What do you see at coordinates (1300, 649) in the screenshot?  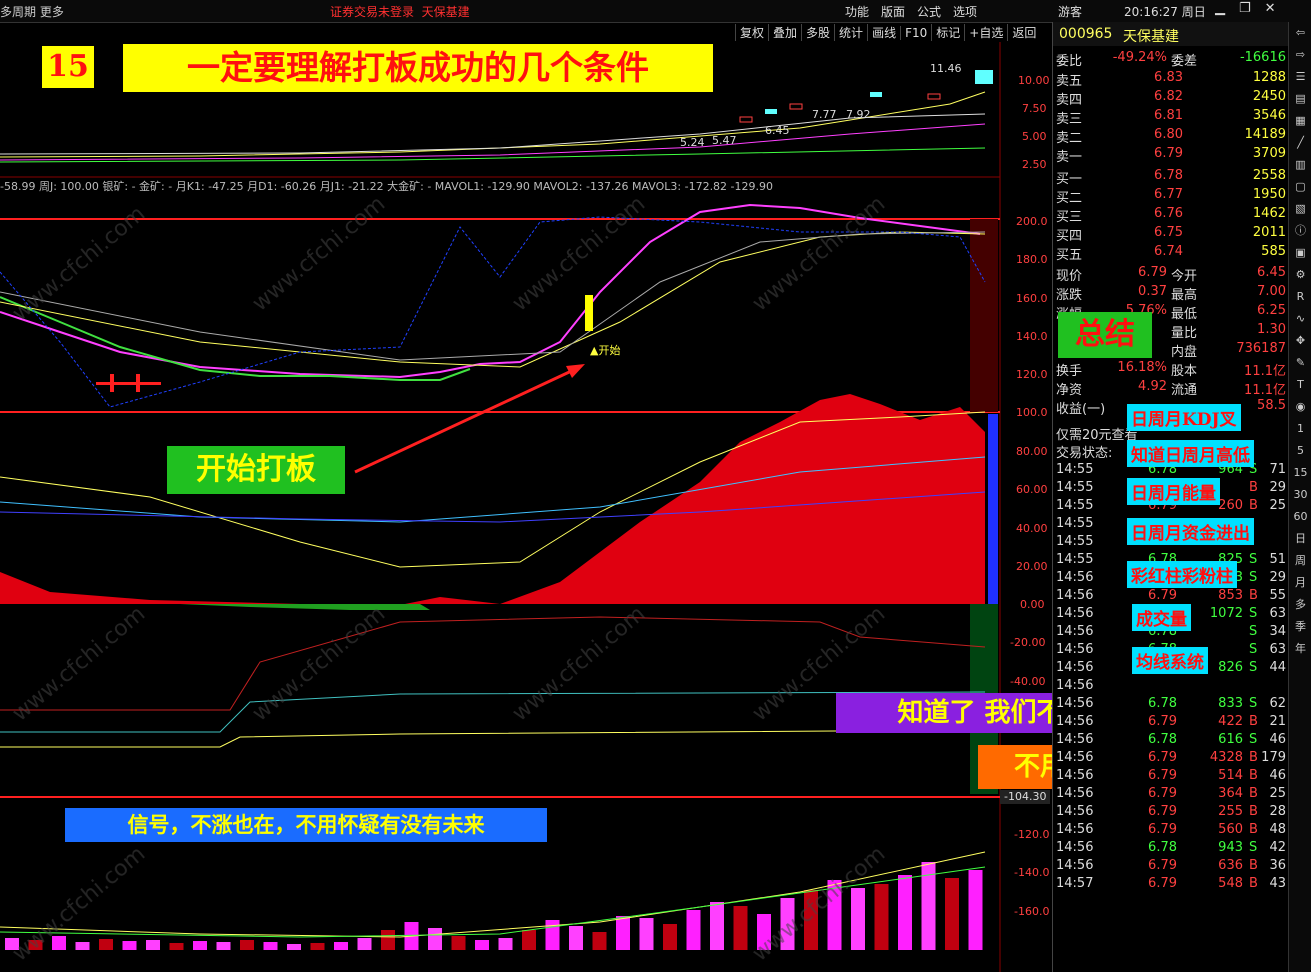 I see `period-year: 年` at bounding box center [1300, 649].